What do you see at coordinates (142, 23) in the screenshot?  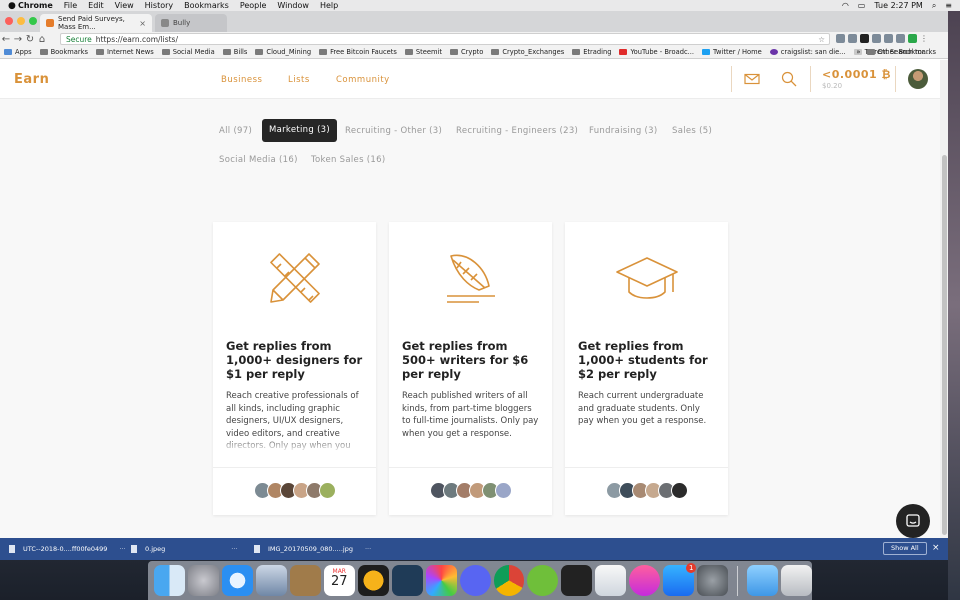 I see `close-tab-icon: ×` at bounding box center [142, 23].